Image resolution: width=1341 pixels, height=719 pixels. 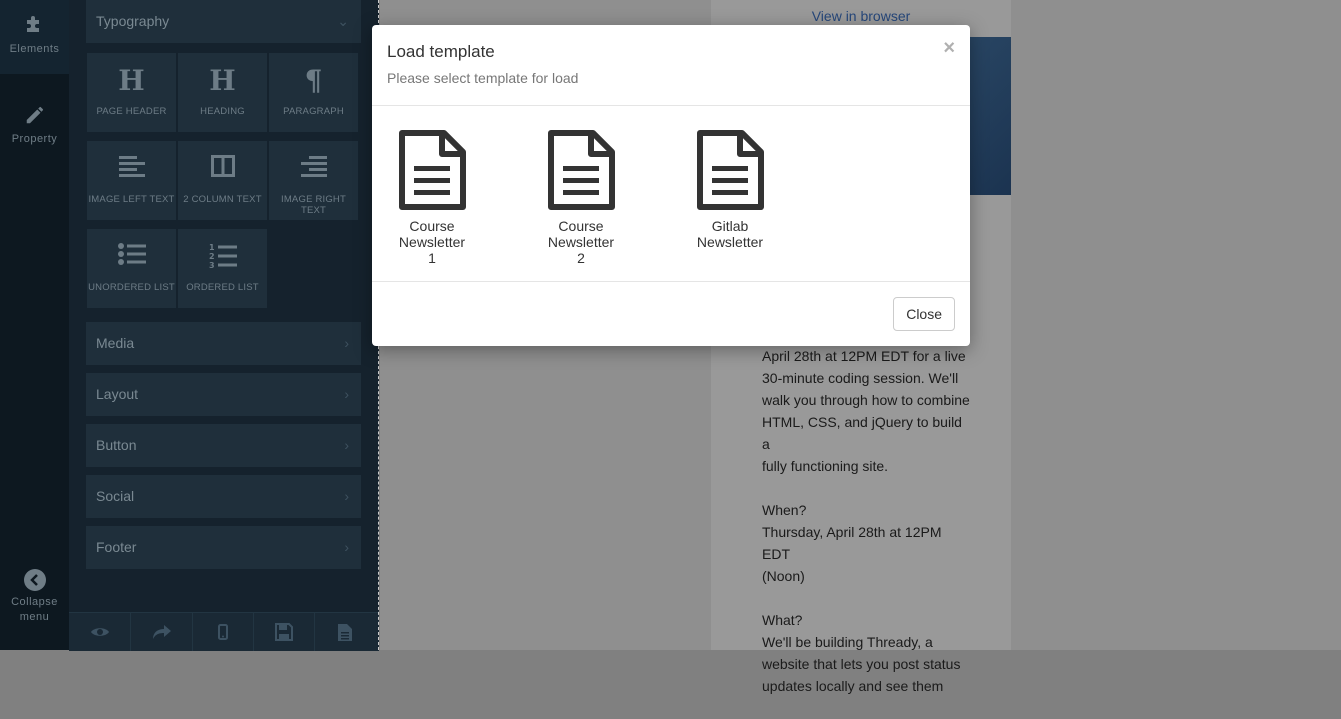 What do you see at coordinates (441, 51) in the screenshot?
I see `modal-title: Load template` at bounding box center [441, 51].